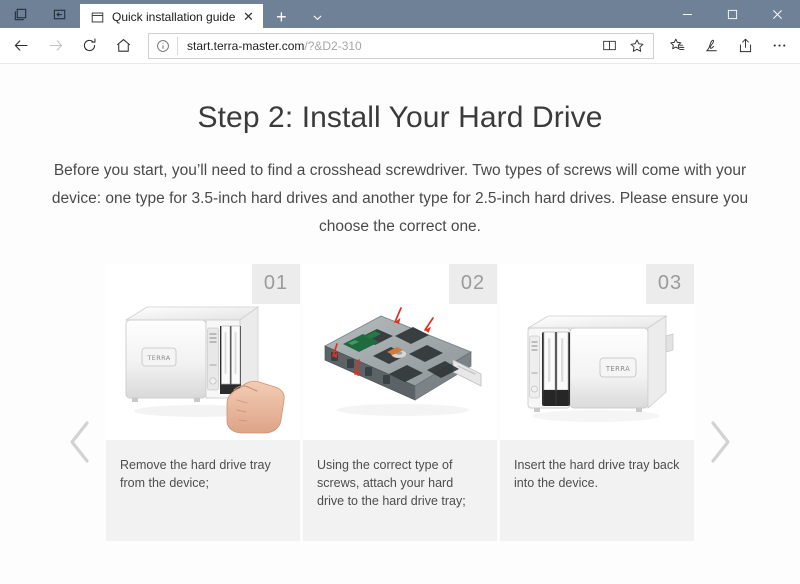  I want to click on tab-close-icon: ✕, so click(248, 17).